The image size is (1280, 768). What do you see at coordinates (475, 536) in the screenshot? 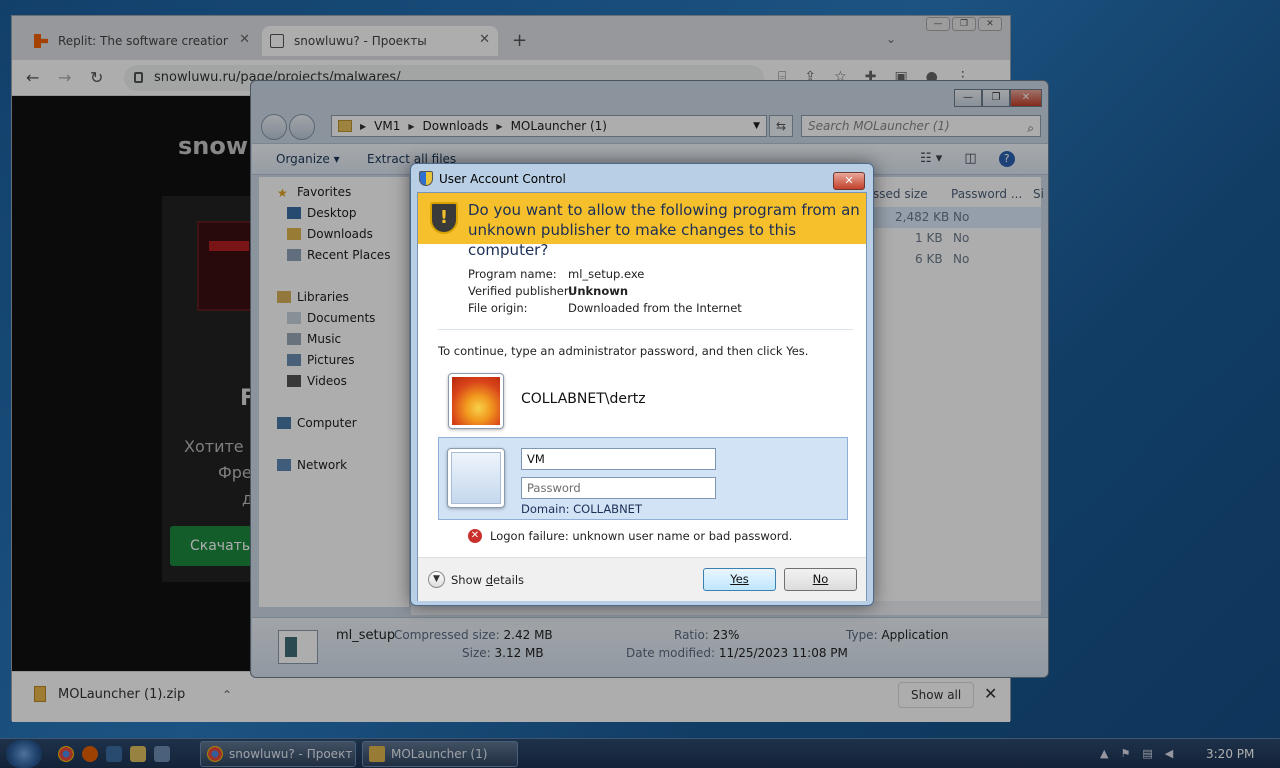
I see `error-icon: ✕` at bounding box center [475, 536].